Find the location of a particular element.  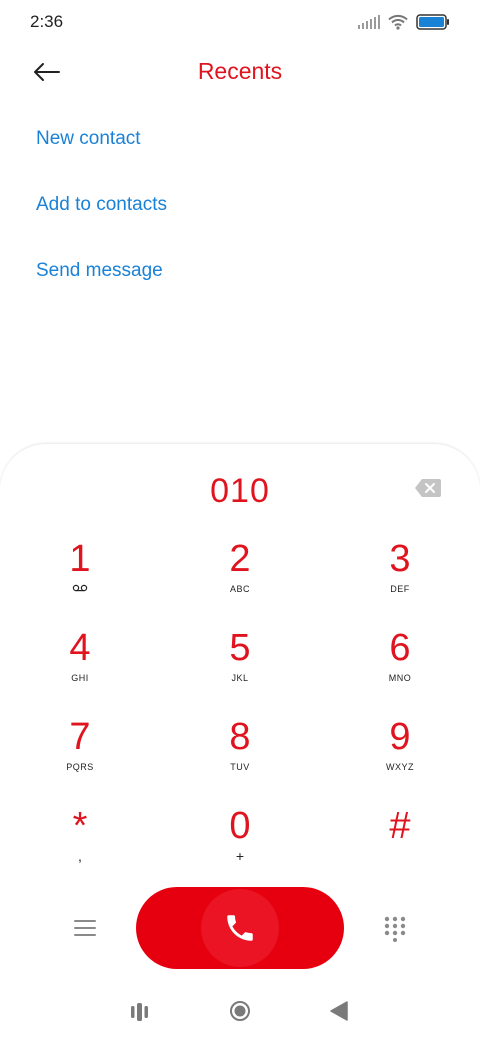

call-button is located at coordinates (240, 928).